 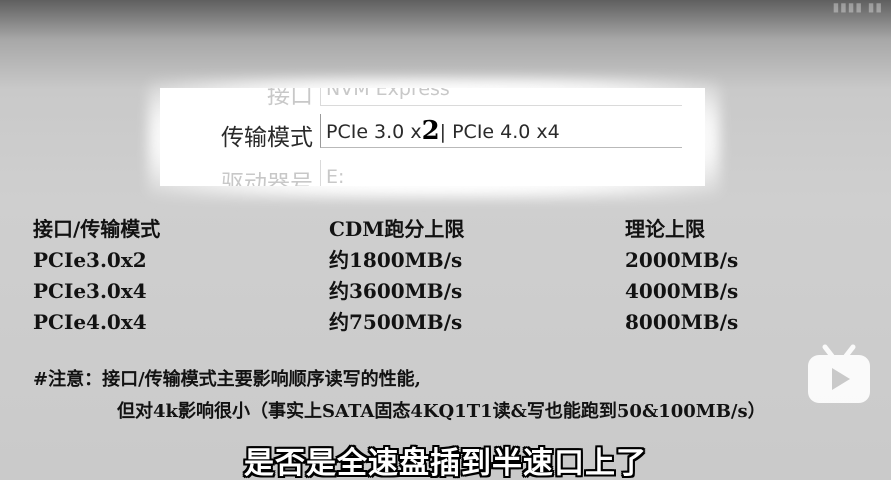 What do you see at coordinates (682, 260) in the screenshot?
I see `cell-theory-limit: 2000MB/s` at bounding box center [682, 260].